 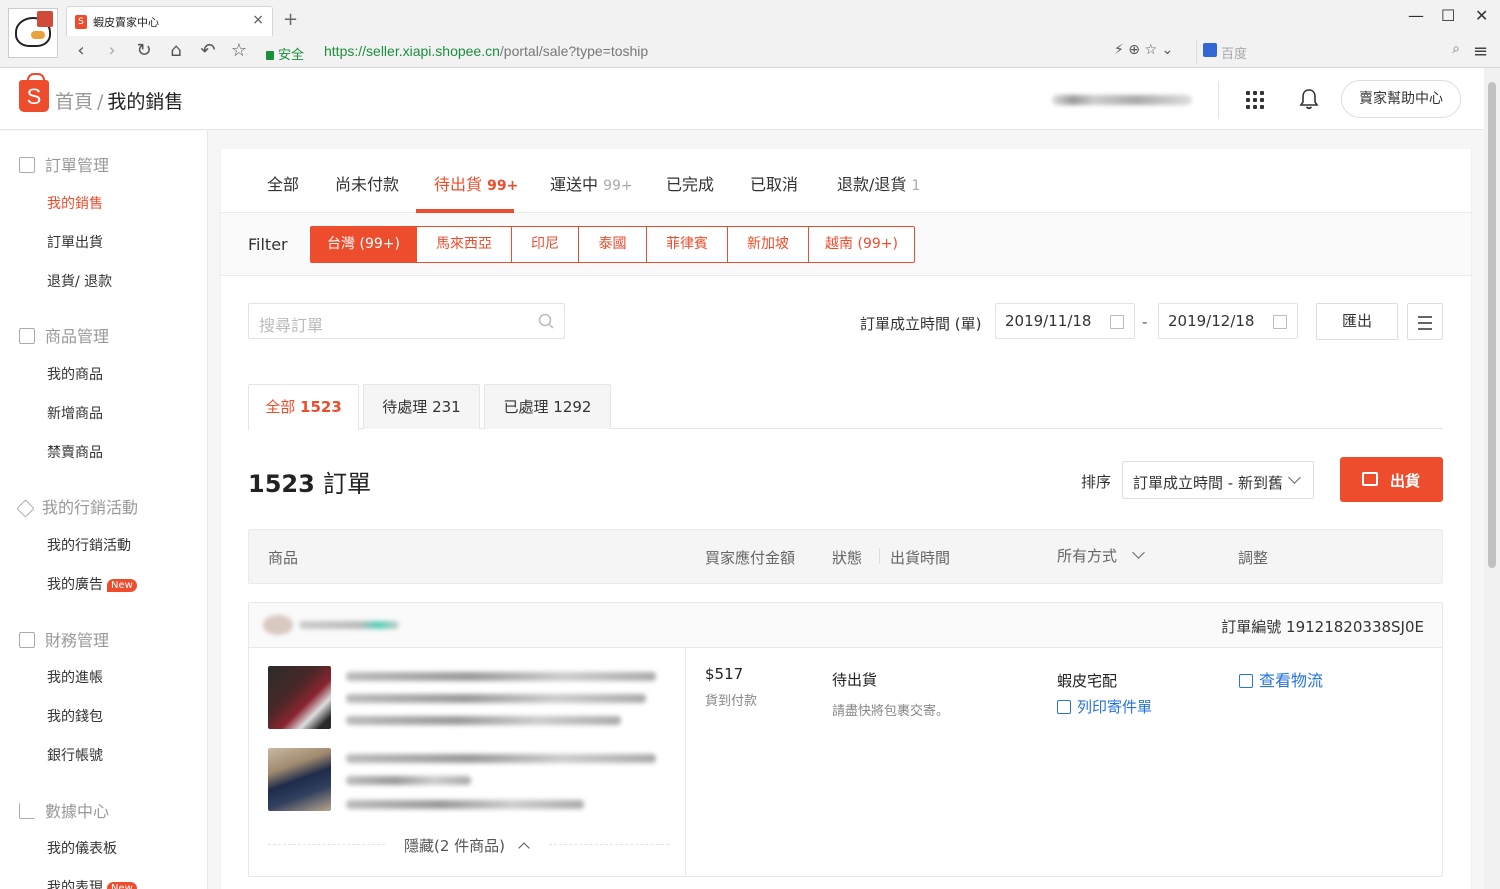 I want to click on back-icon: ‹, so click(x=81, y=50).